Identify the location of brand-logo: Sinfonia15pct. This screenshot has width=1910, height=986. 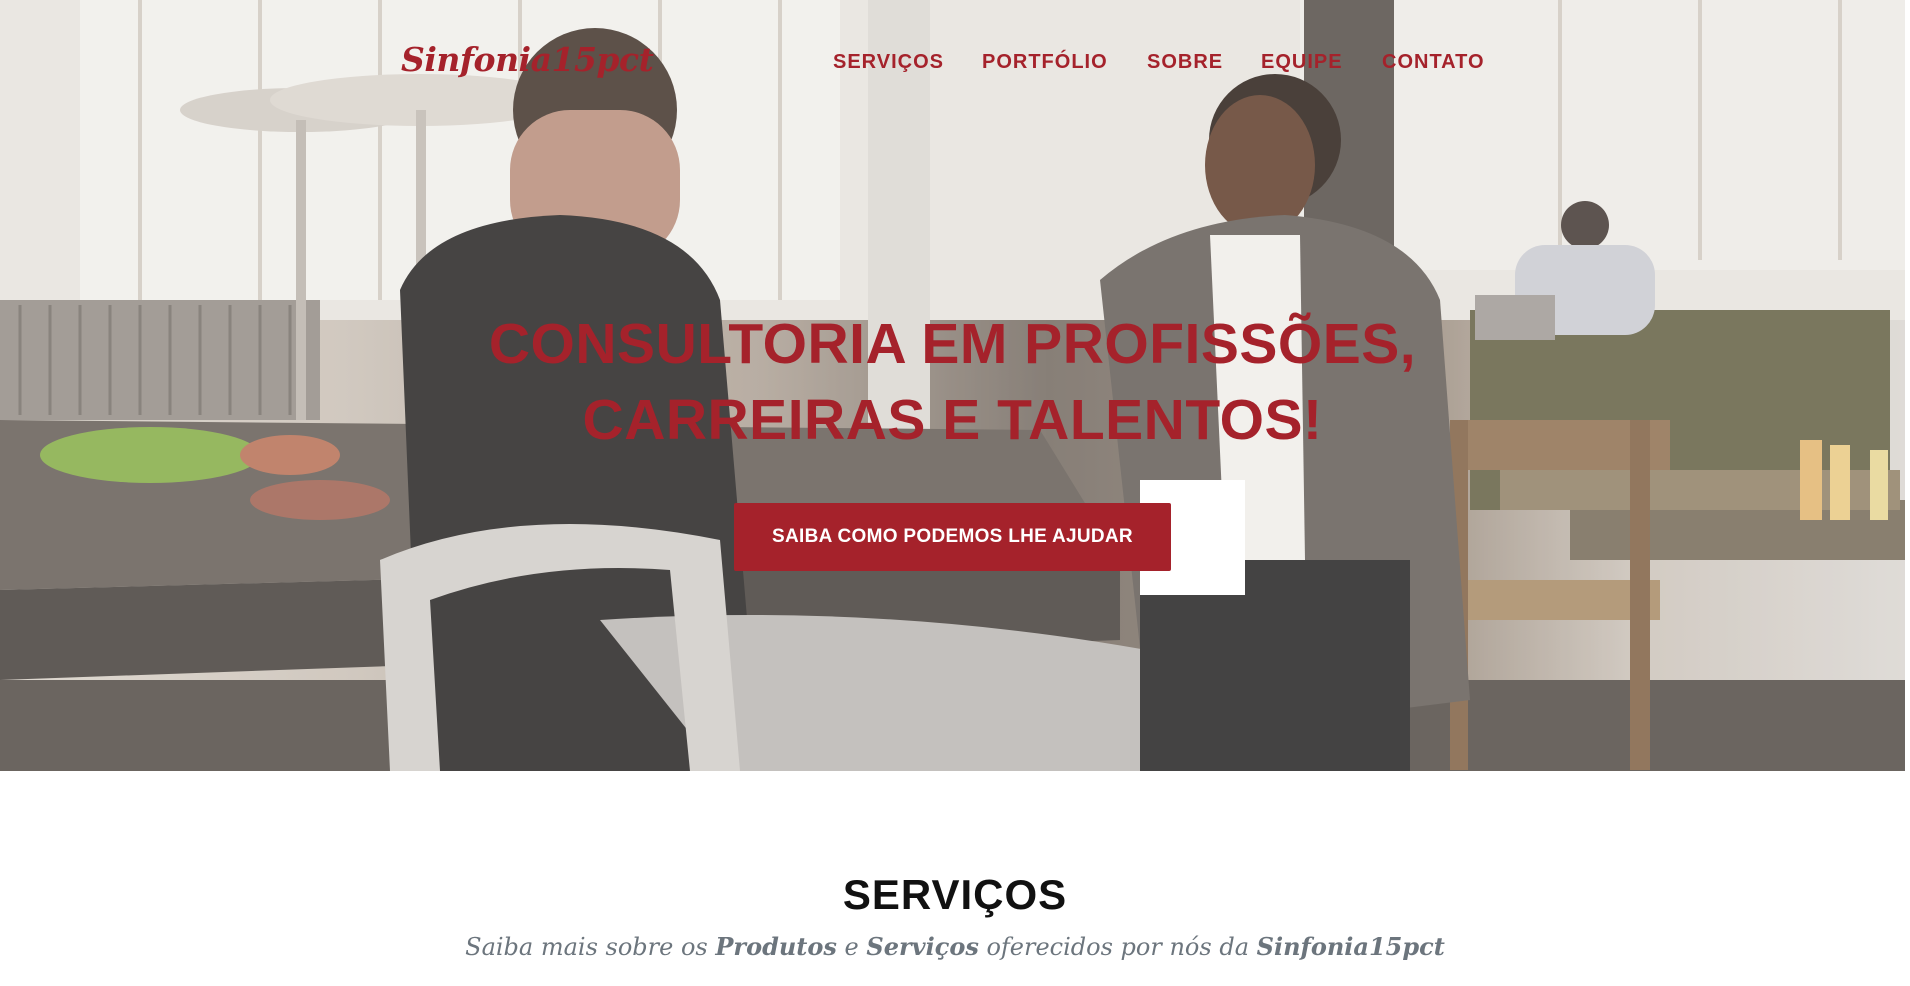
(527, 59).